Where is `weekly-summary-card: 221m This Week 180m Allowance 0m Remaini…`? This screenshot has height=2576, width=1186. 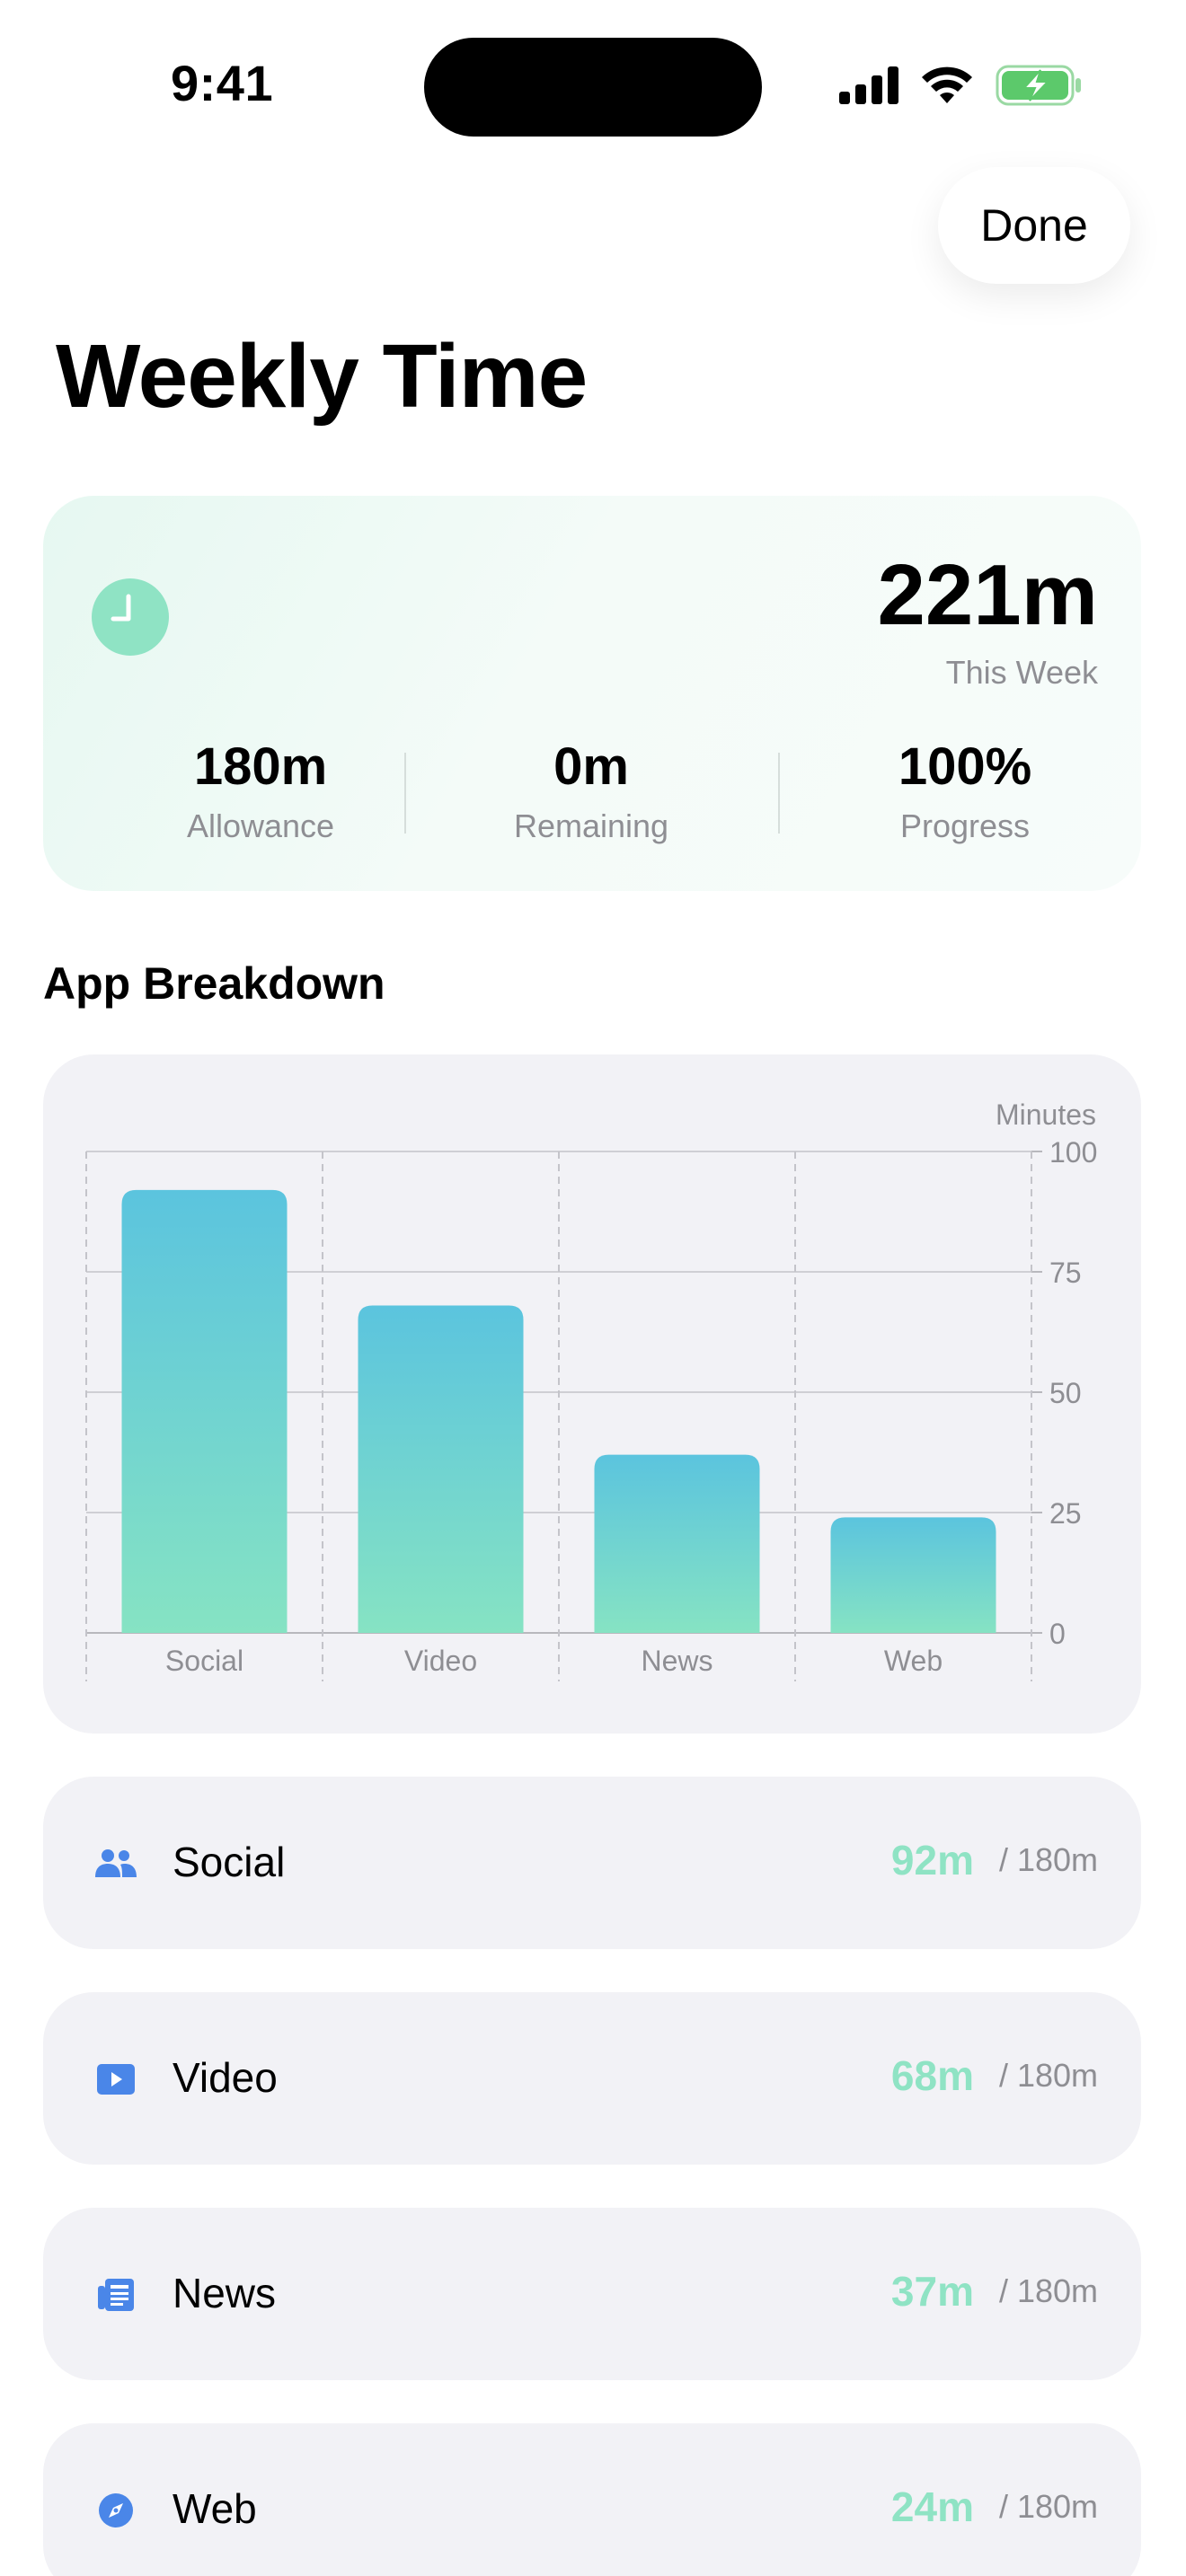
weekly-summary-card: 221m This Week 180m Allowance 0m Remaini… is located at coordinates (592, 693).